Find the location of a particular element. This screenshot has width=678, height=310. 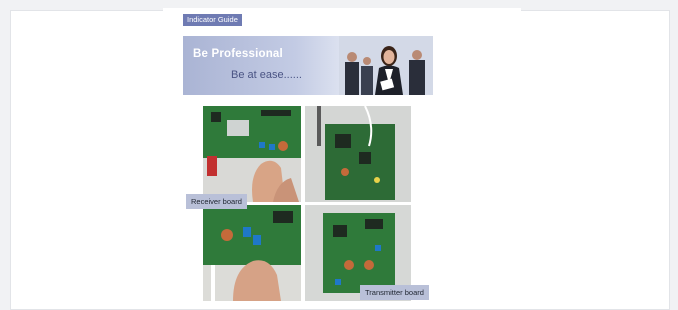

section-tag: Indicator Guide is located at coordinates (212, 20).